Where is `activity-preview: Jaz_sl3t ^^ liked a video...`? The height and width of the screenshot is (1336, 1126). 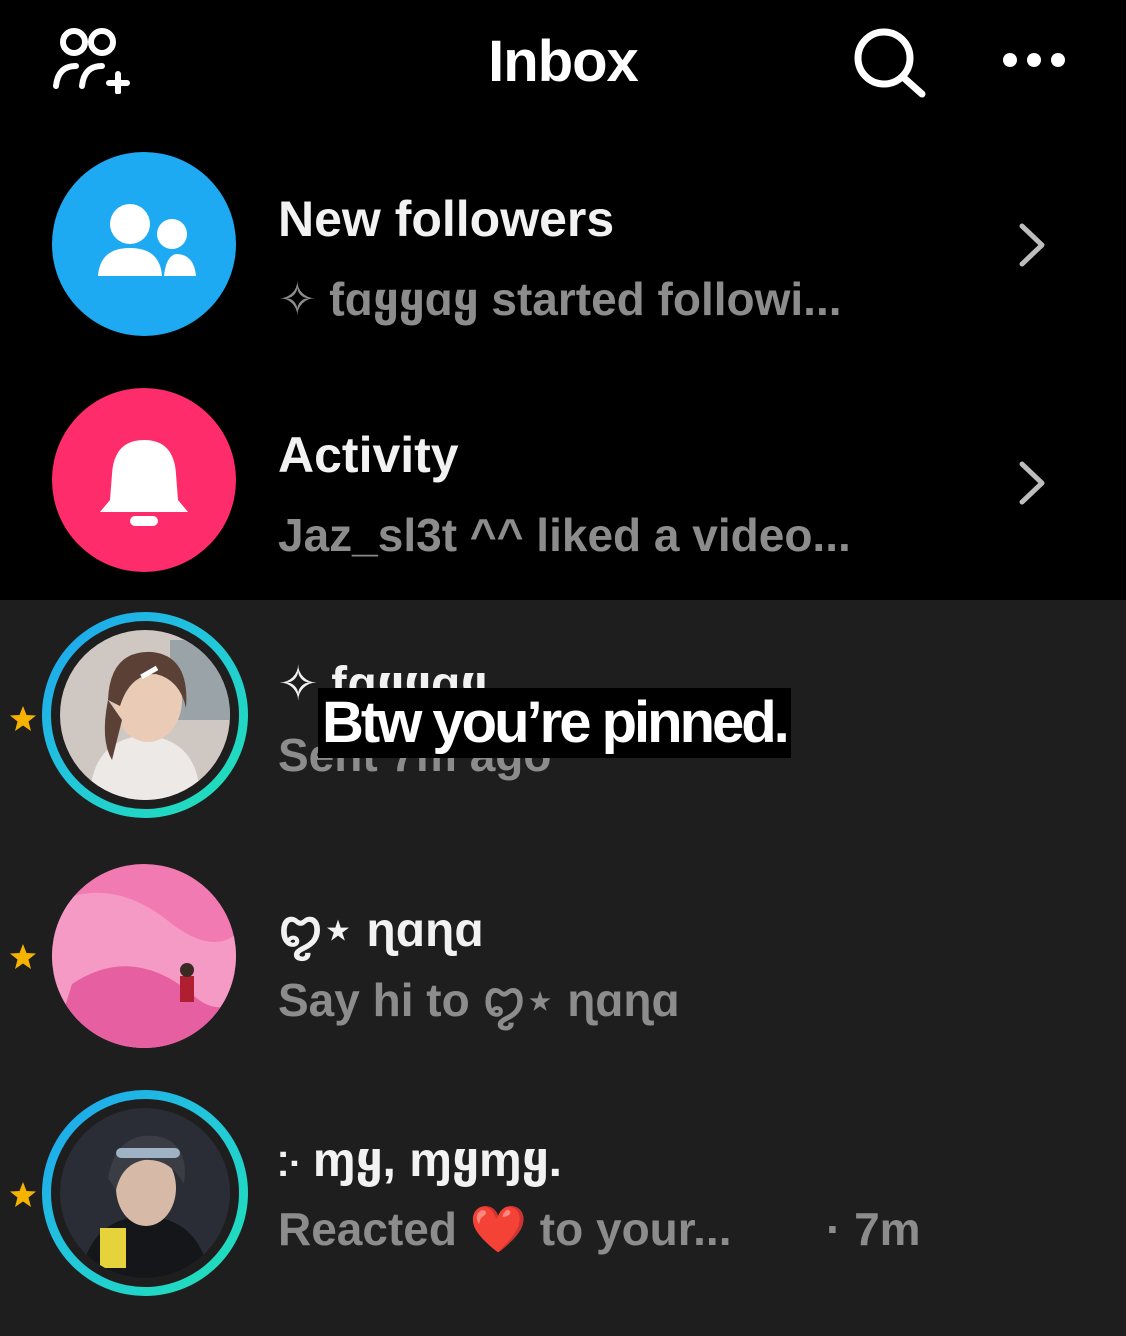
activity-preview: Jaz_sl3t ^^ liked a video... is located at coordinates (564, 535).